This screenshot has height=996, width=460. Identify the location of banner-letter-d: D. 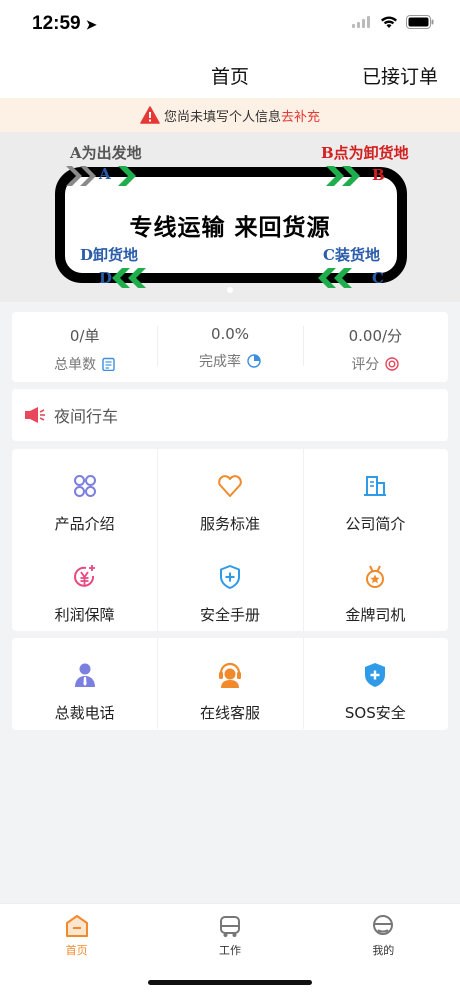
(106, 278).